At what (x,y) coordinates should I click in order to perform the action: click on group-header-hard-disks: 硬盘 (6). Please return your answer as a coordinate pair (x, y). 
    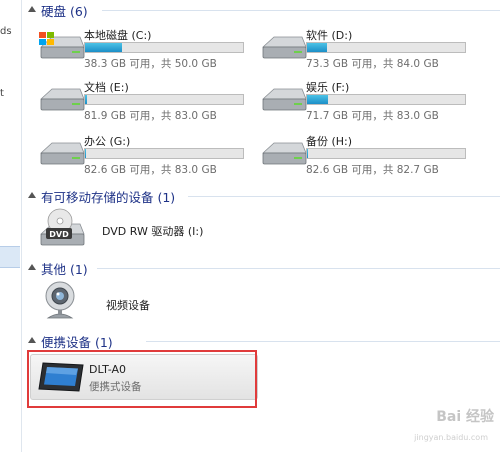
    Looking at the image, I should click on (261, 10).